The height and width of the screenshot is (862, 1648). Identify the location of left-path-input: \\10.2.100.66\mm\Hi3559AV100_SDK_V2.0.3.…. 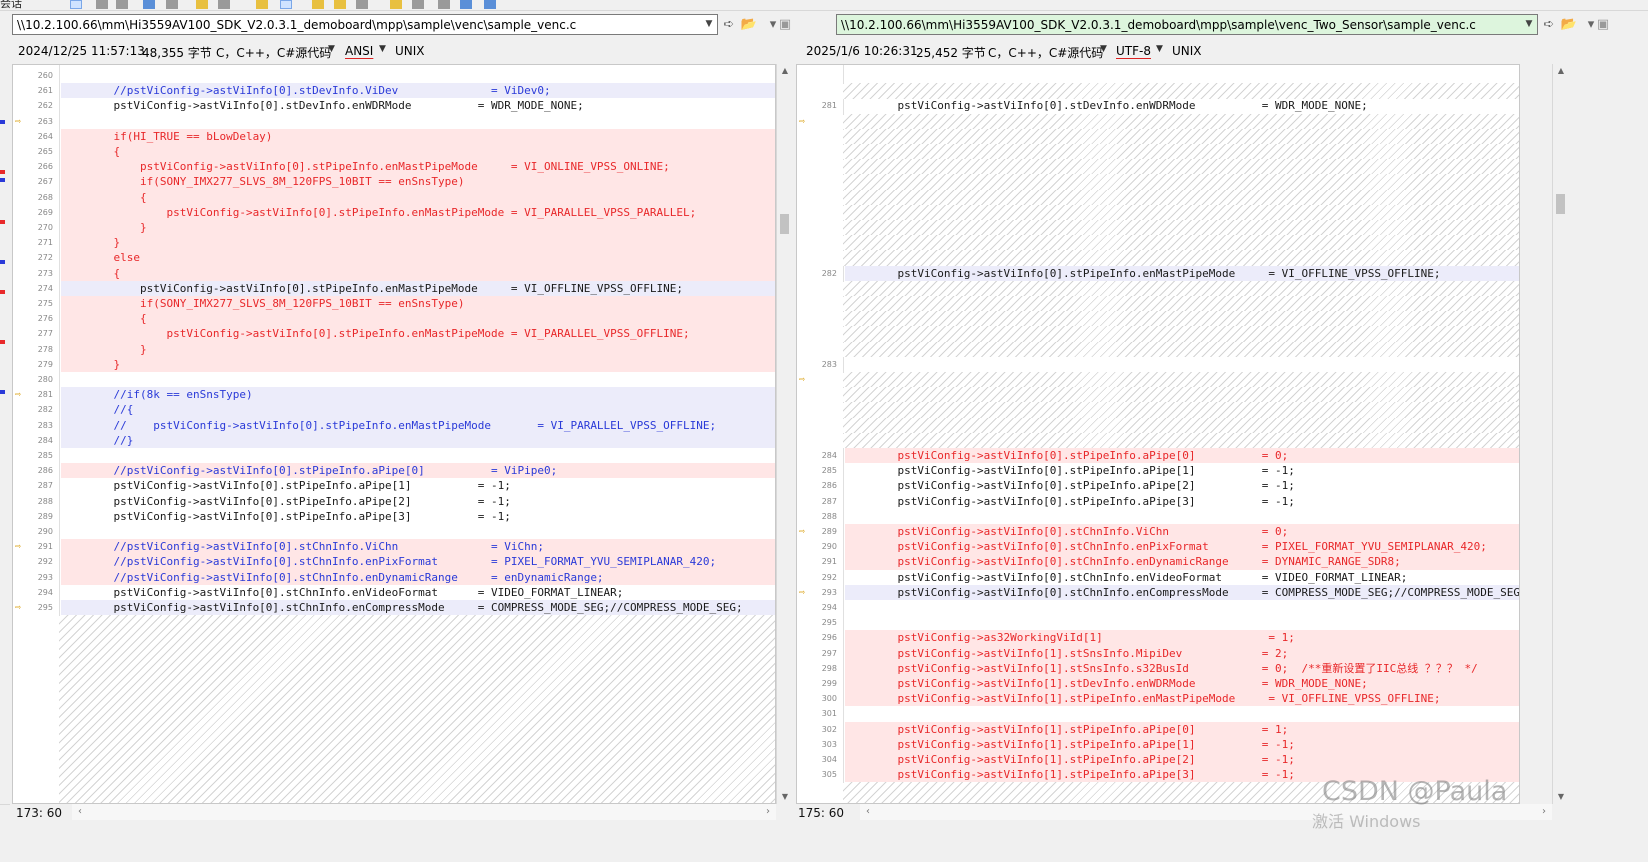
(365, 24).